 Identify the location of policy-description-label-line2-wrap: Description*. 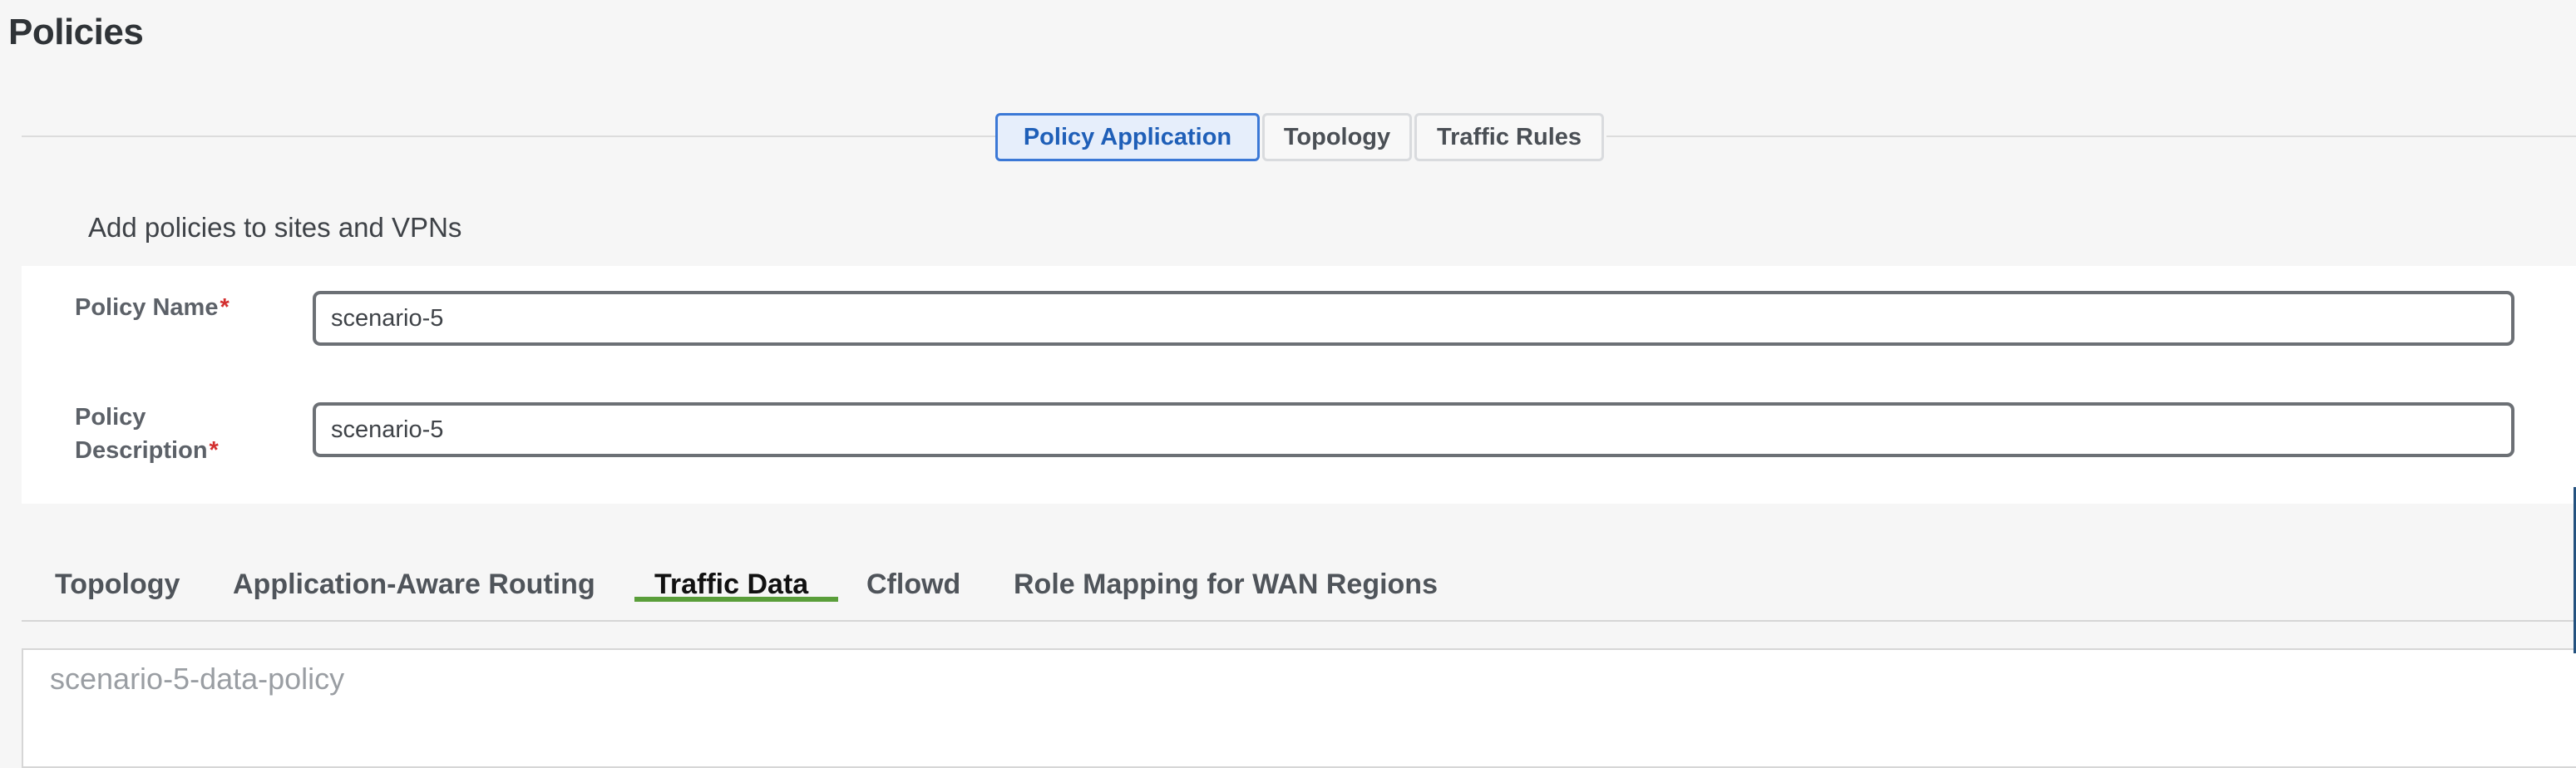
(147, 451).